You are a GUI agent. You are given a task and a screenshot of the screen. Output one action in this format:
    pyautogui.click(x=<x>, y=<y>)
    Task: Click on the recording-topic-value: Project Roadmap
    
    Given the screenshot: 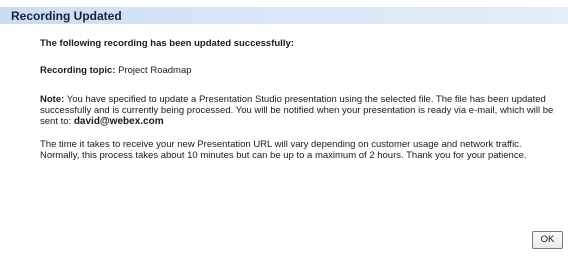 What is the action you would take?
    pyautogui.click(x=155, y=70)
    